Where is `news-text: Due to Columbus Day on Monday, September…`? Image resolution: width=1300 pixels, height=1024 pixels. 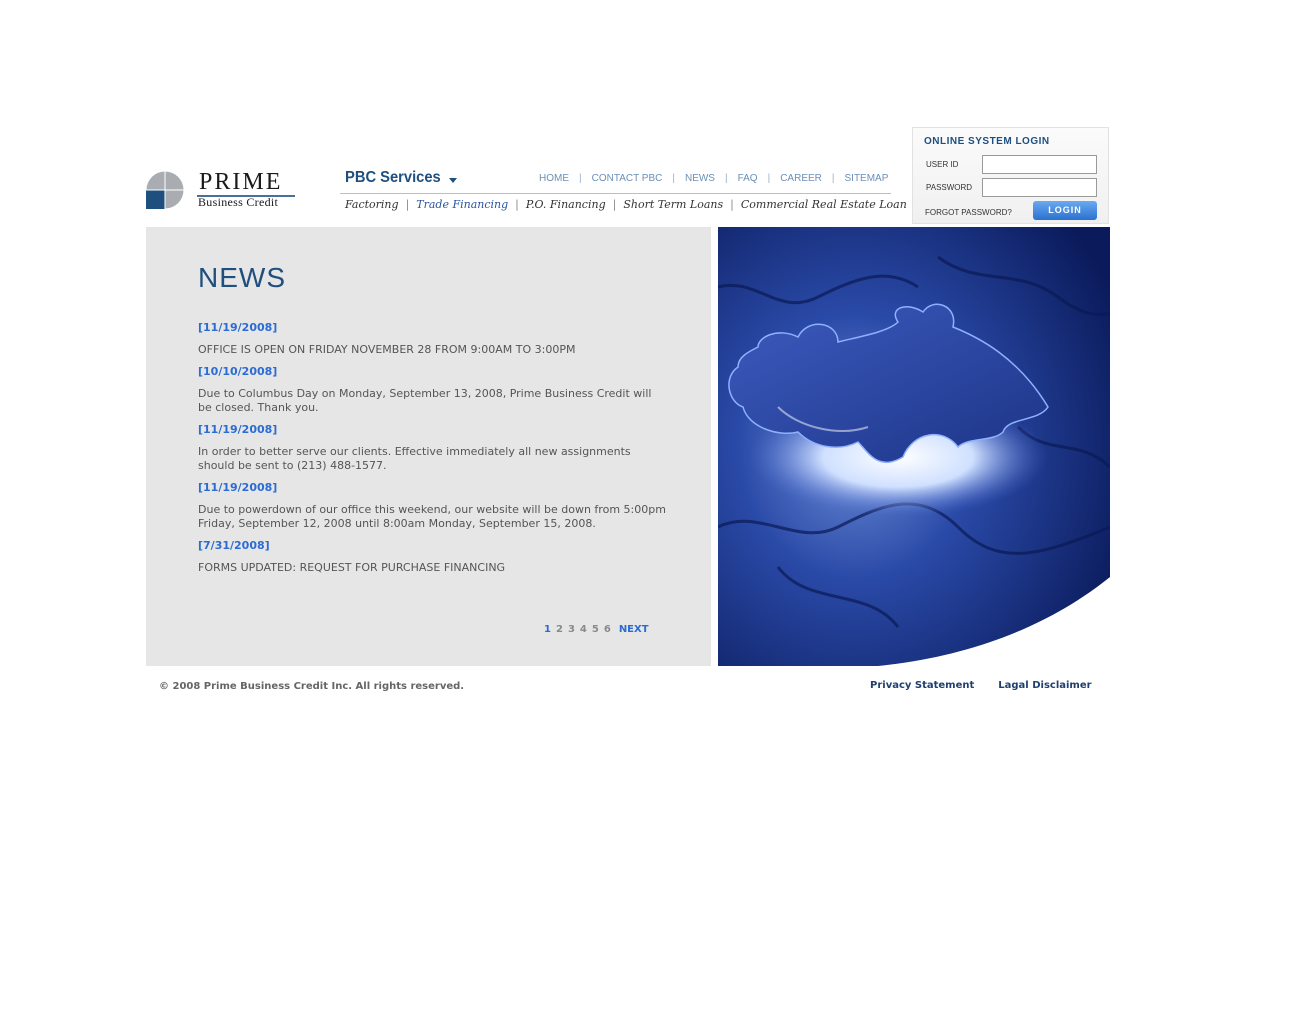
news-text: Due to Columbus Day on Monday, September… is located at coordinates (425, 400).